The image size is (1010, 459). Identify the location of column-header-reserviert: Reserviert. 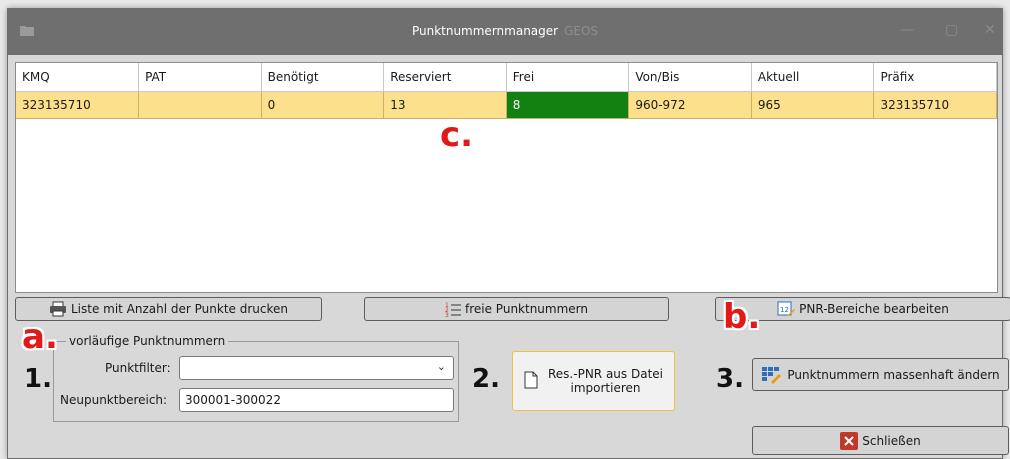
(445, 77).